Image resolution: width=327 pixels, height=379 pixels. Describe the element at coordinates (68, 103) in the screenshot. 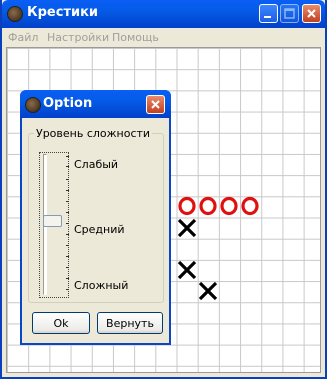

I see `dialog-title: Option` at that location.